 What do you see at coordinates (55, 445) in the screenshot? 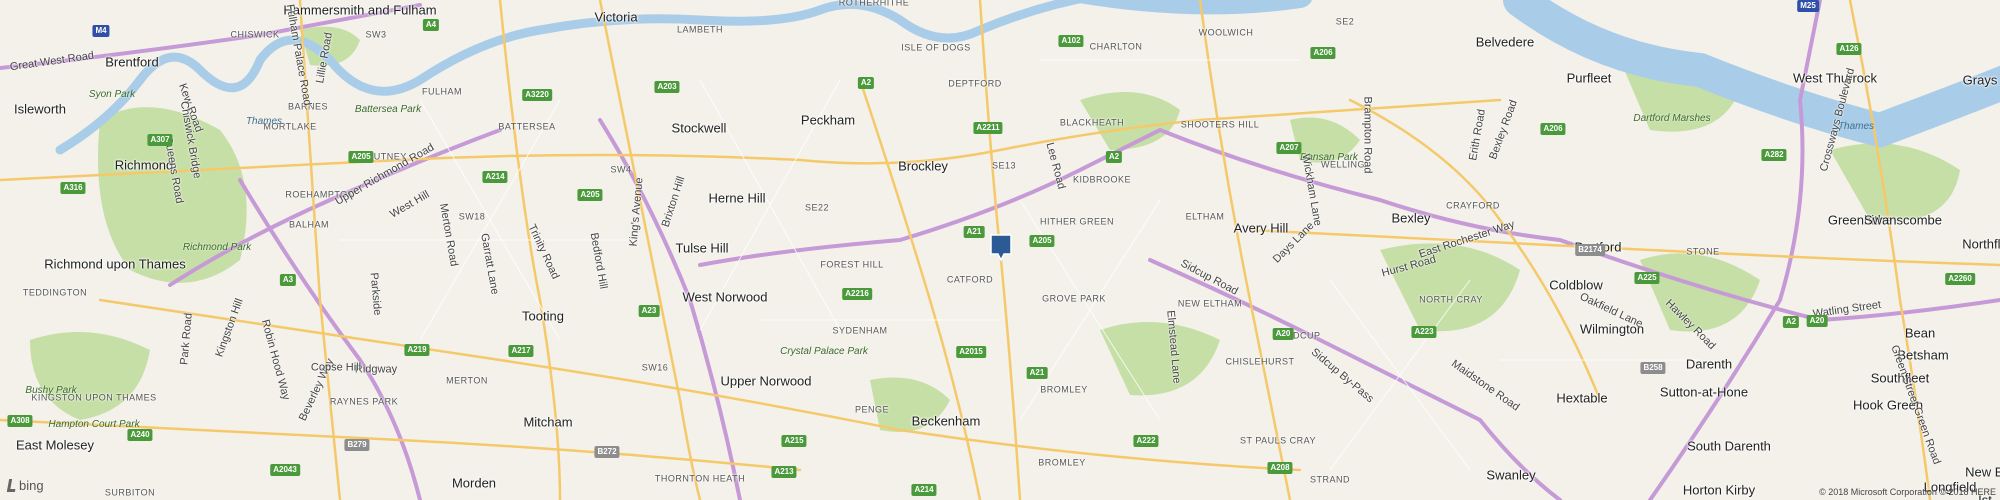
I see `town-label: East Molesey` at bounding box center [55, 445].